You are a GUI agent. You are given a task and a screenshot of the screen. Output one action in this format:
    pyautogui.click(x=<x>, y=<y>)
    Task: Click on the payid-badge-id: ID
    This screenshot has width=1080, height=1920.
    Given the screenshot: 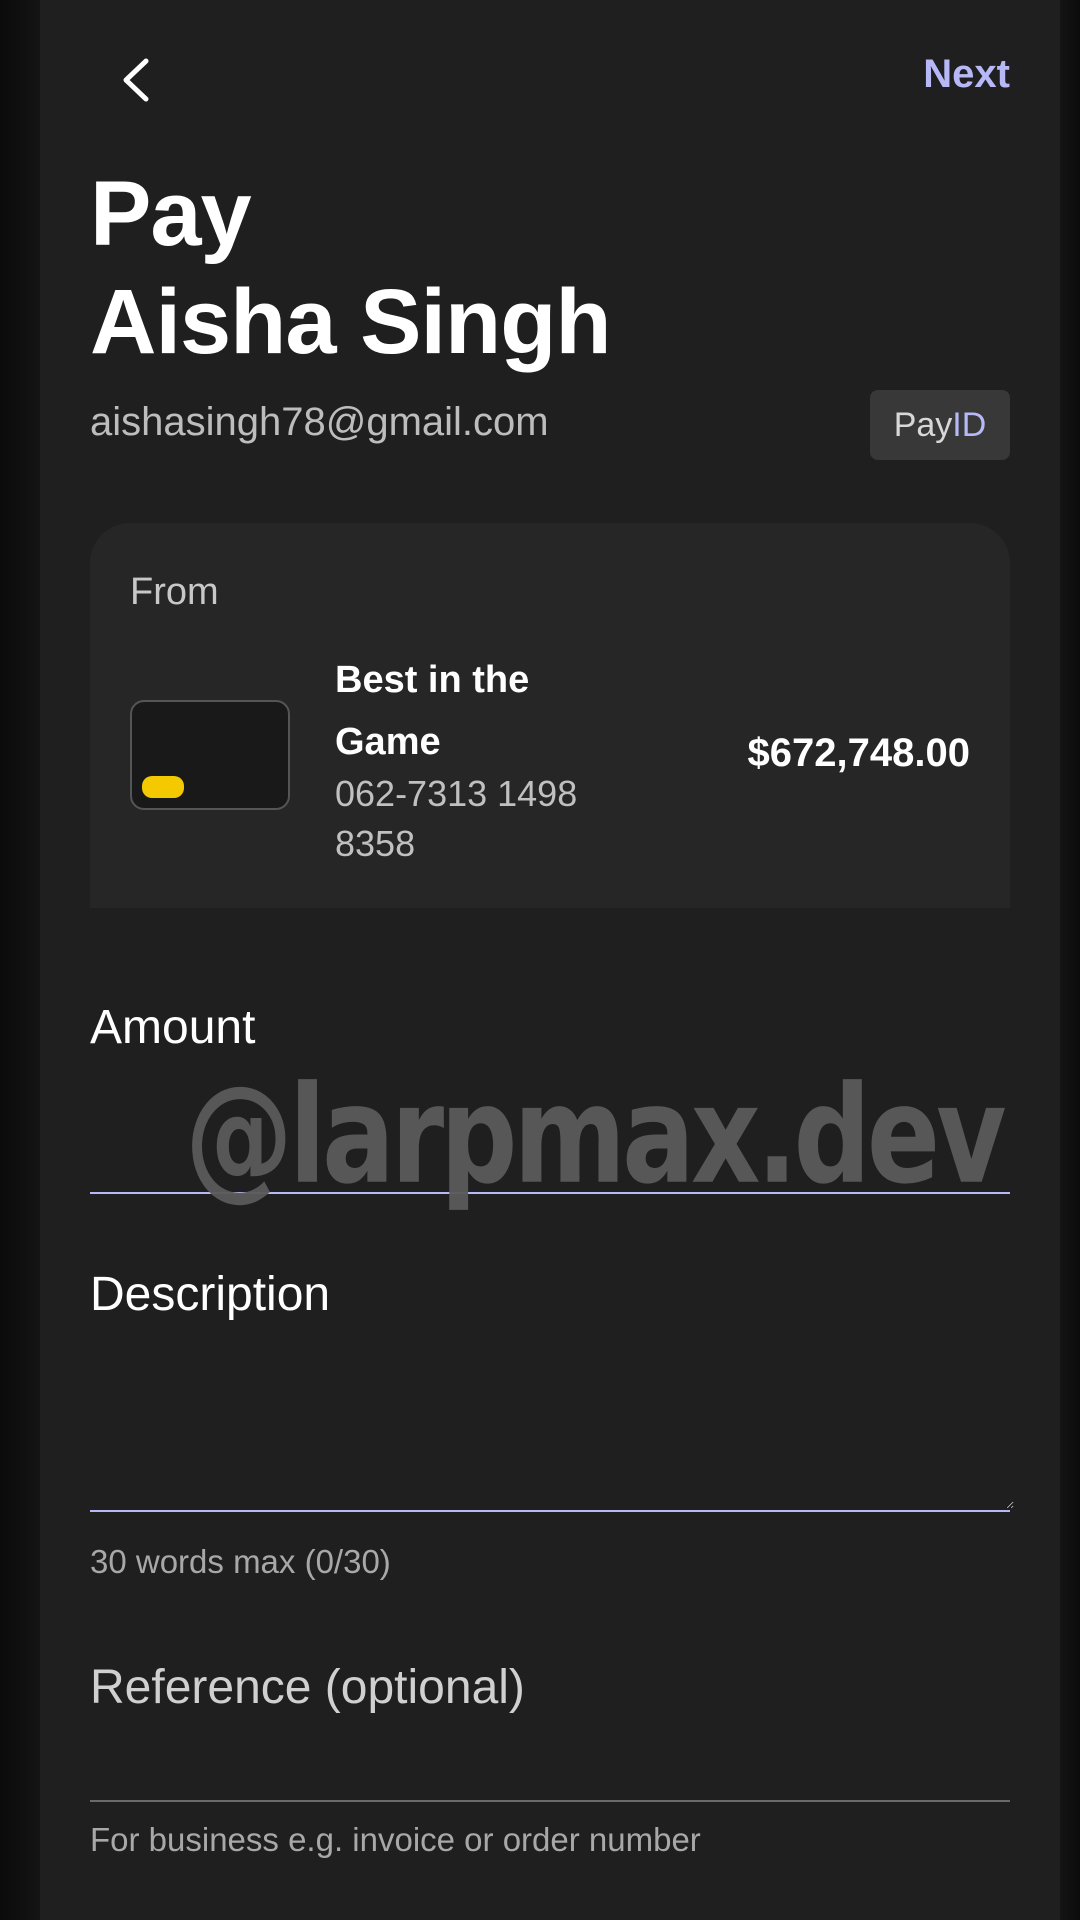 What is the action you would take?
    pyautogui.click(x=969, y=424)
    